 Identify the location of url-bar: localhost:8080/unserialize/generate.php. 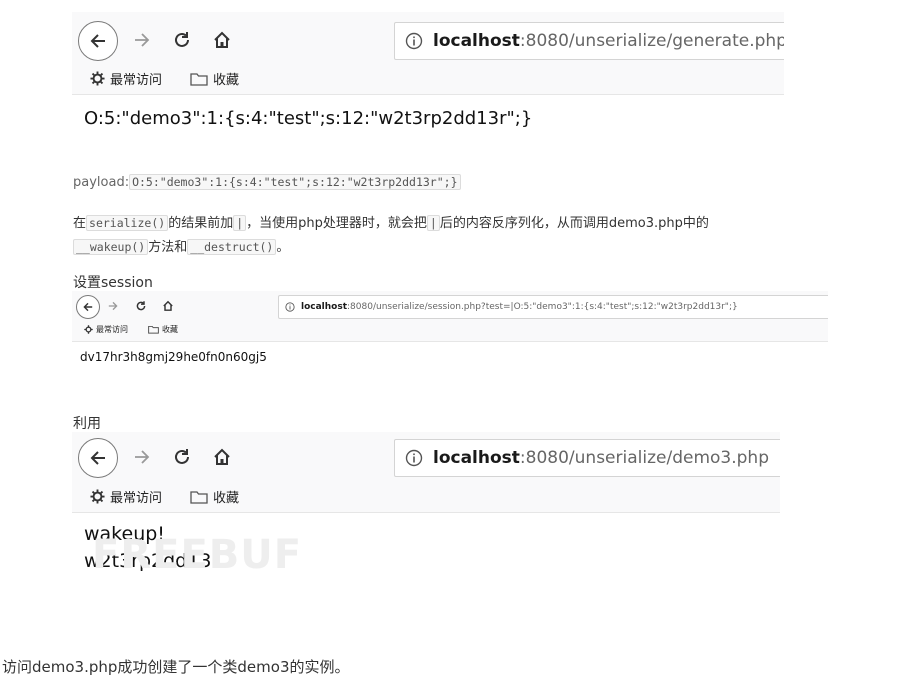
(589, 41).